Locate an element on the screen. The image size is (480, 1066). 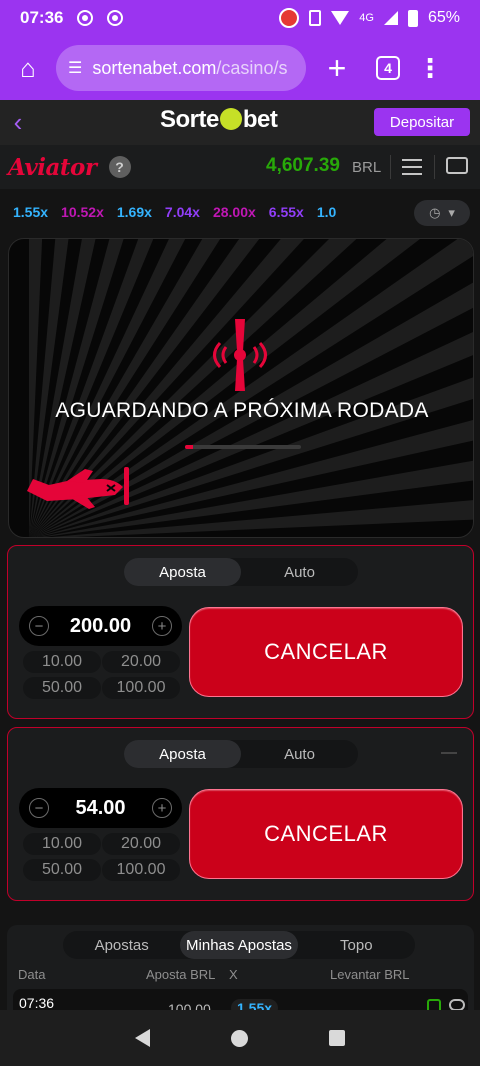
menu-icon is located at coordinates (412, 167).